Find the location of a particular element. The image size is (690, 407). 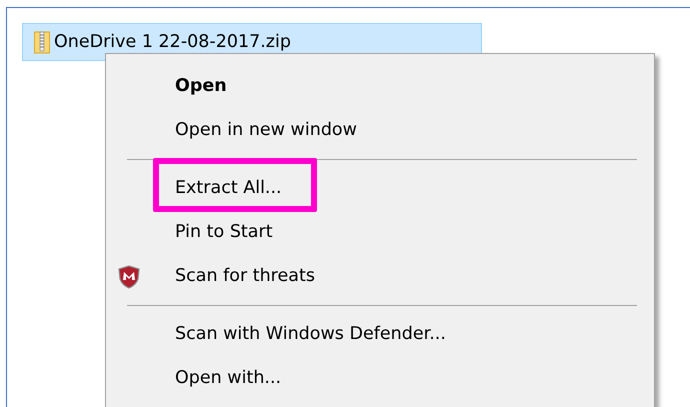

zip-folder-icon is located at coordinates (42, 42).